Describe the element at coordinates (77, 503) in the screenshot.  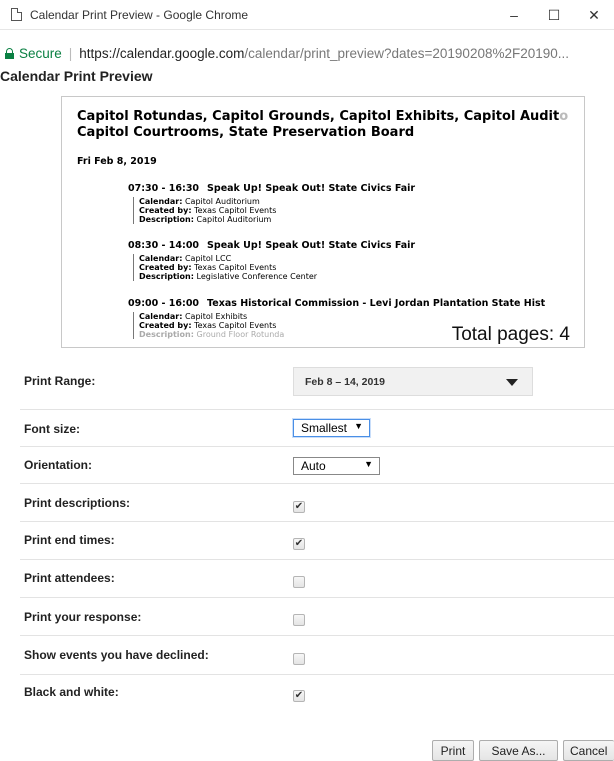
I see `print-descriptions-label: Print descriptions:` at that location.